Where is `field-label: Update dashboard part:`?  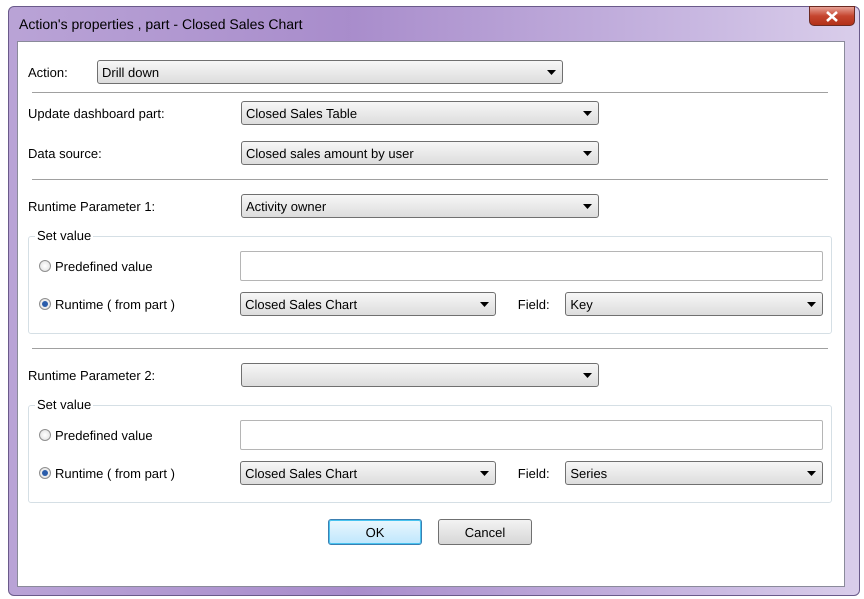
field-label: Update dashboard part: is located at coordinates (97, 113).